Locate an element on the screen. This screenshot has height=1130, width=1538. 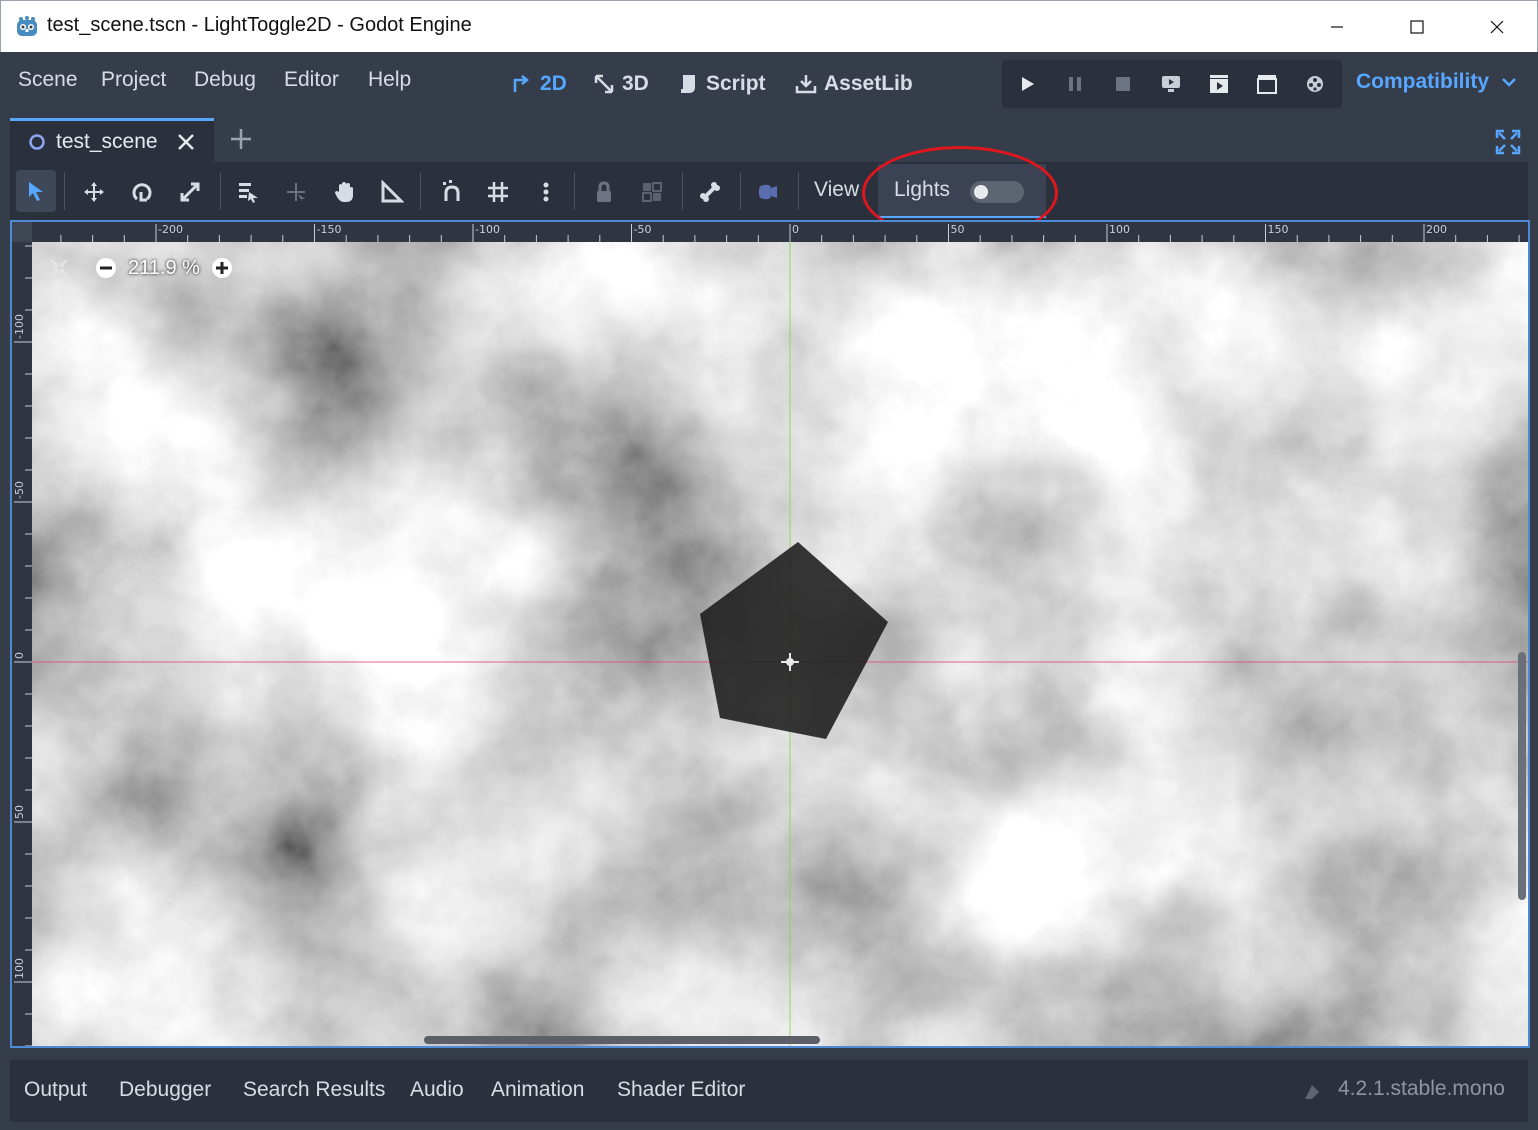
menu-help: Help is located at coordinates (389, 80).